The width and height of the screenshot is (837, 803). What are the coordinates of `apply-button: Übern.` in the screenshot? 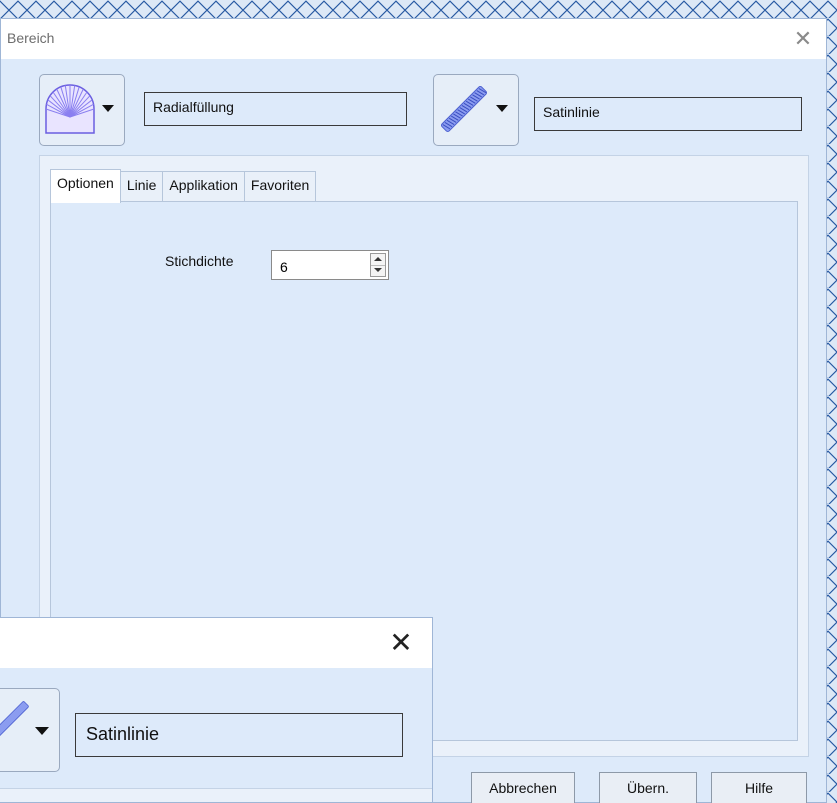 It's located at (648, 787).